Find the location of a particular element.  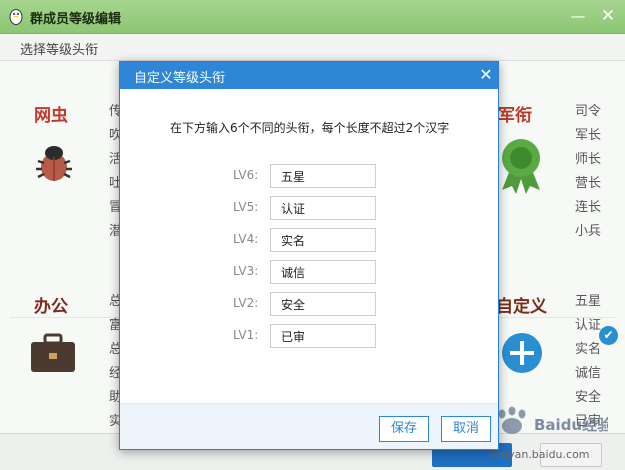

rank-item: 军长 is located at coordinates (588, 135).